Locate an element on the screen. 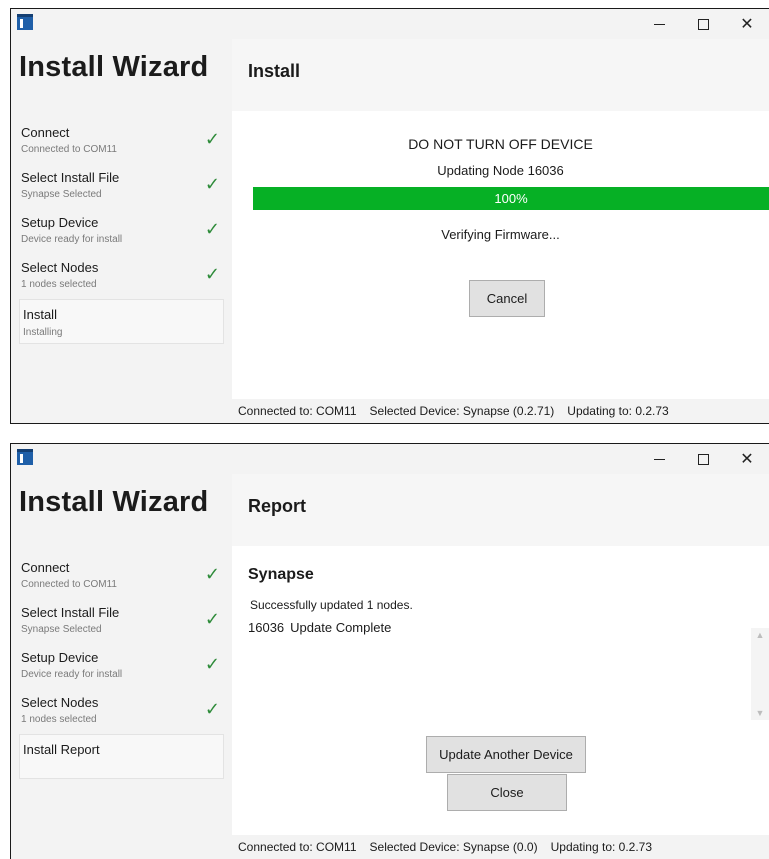 This screenshot has height=859, width=769. node-status: Update Complete is located at coordinates (341, 627).